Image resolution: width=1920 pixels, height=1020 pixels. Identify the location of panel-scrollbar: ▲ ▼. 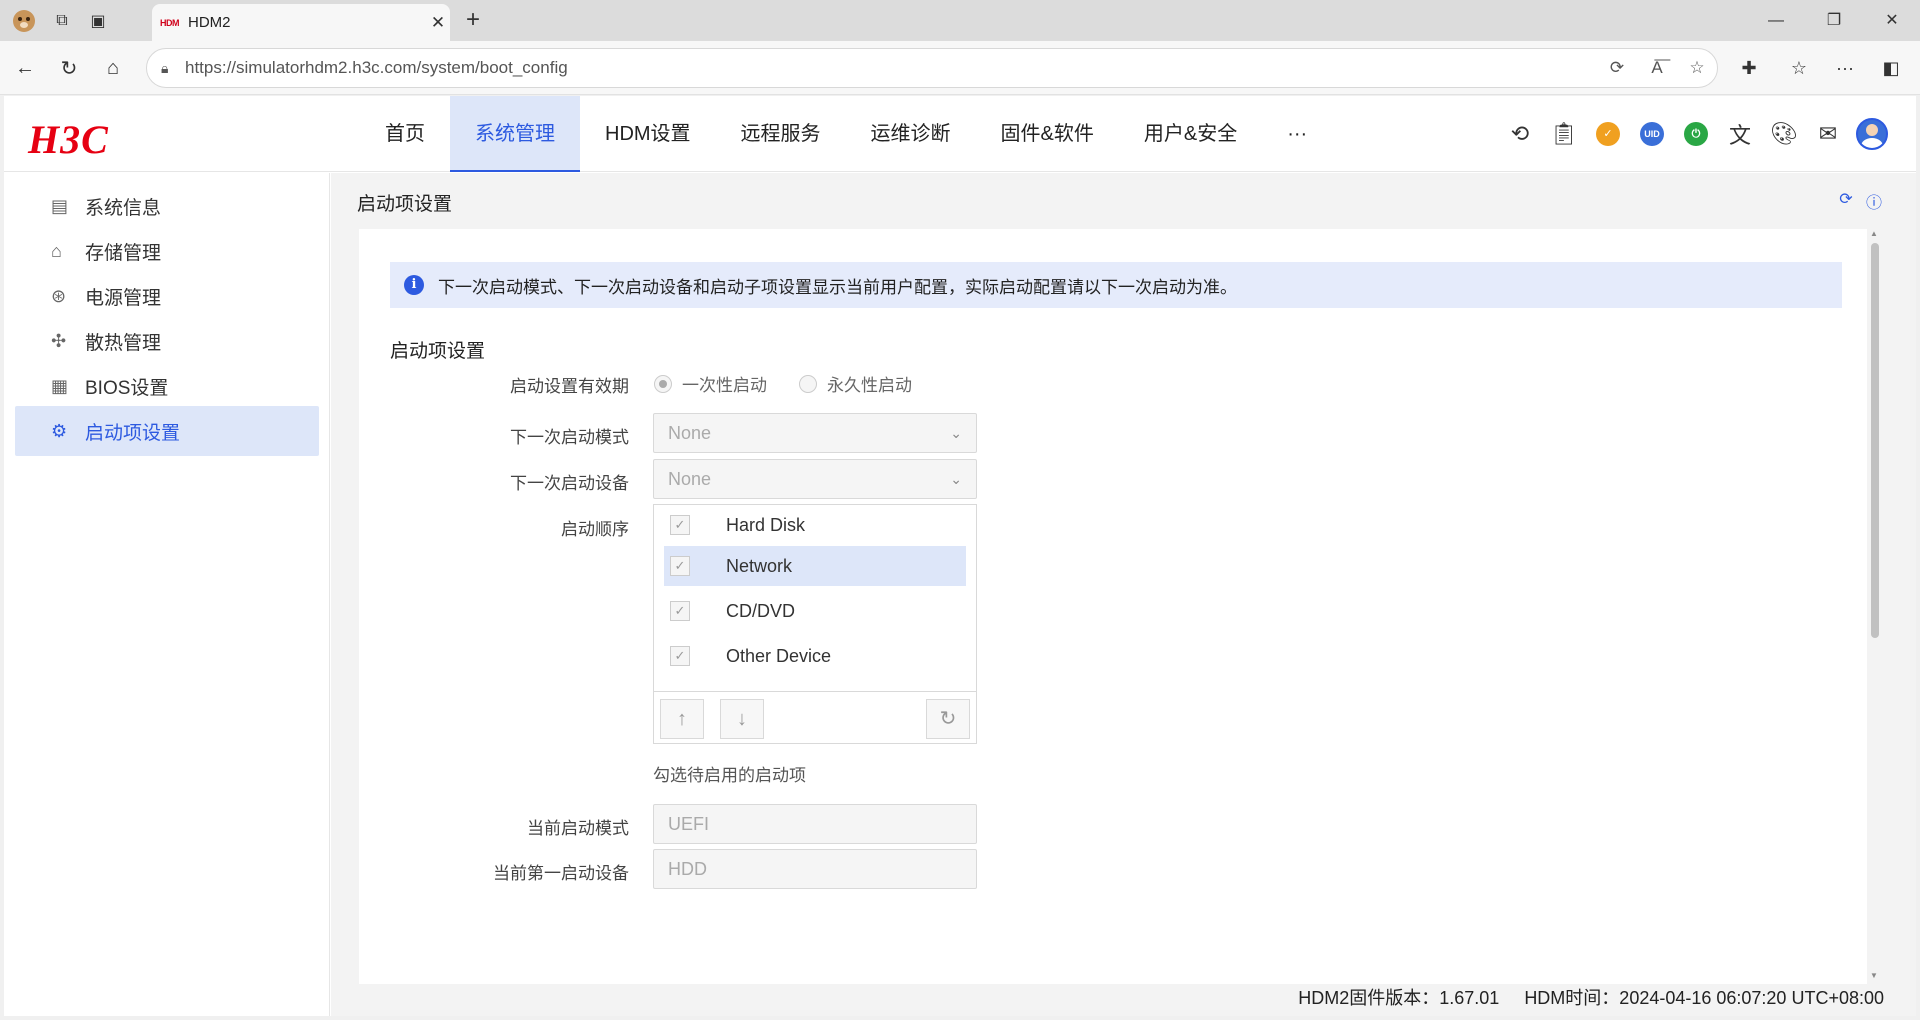
(1875, 604).